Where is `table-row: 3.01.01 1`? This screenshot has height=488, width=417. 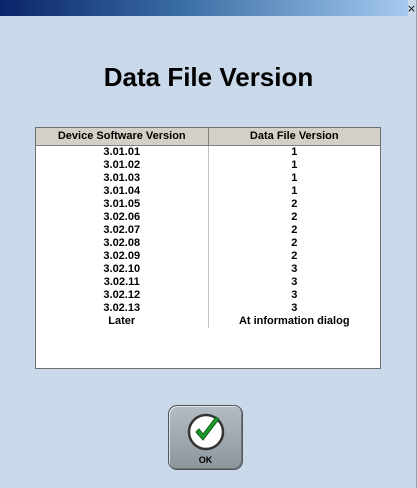
table-row: 3.01.01 1 is located at coordinates (208, 152).